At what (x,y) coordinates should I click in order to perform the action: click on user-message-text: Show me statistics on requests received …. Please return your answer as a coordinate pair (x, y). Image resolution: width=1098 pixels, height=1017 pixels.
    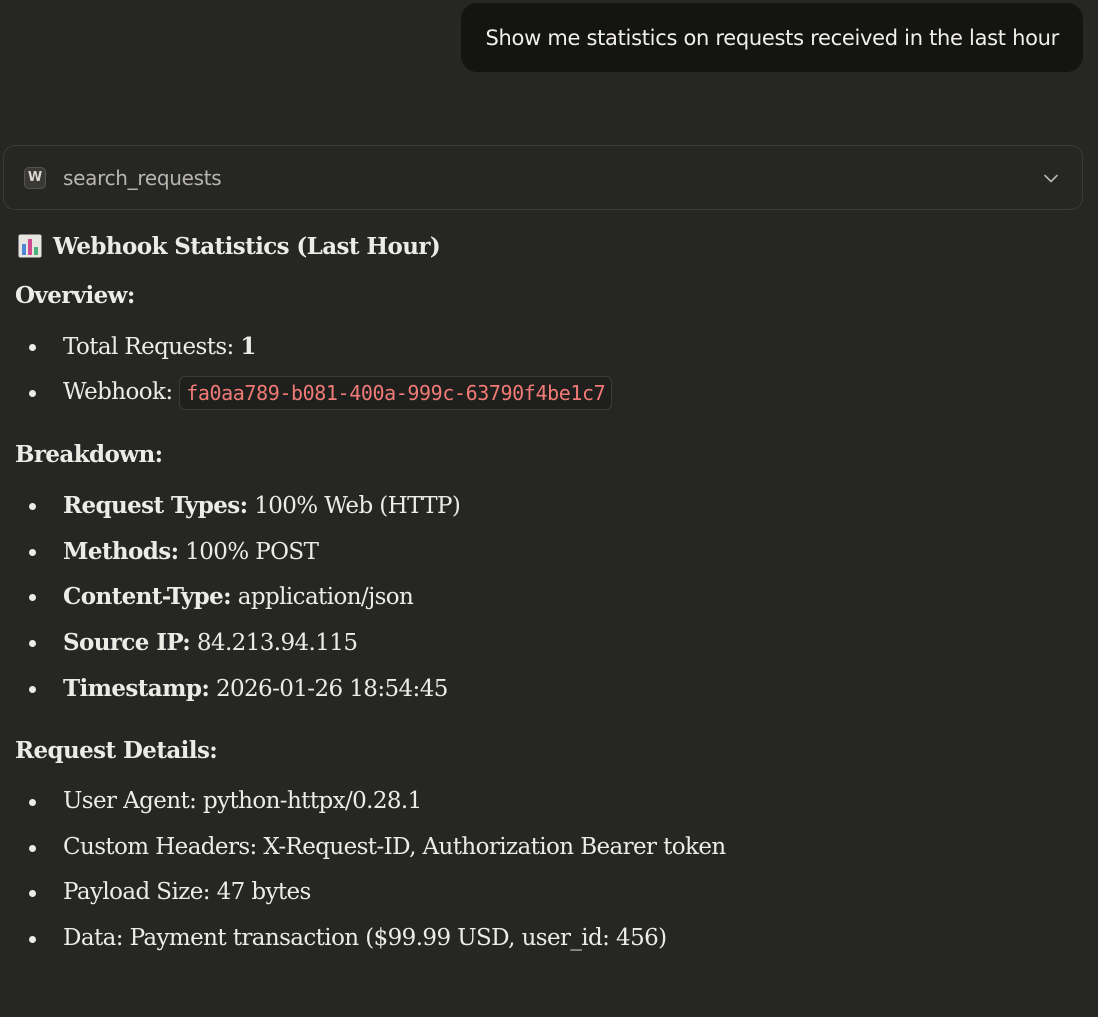
    Looking at the image, I should click on (772, 37).